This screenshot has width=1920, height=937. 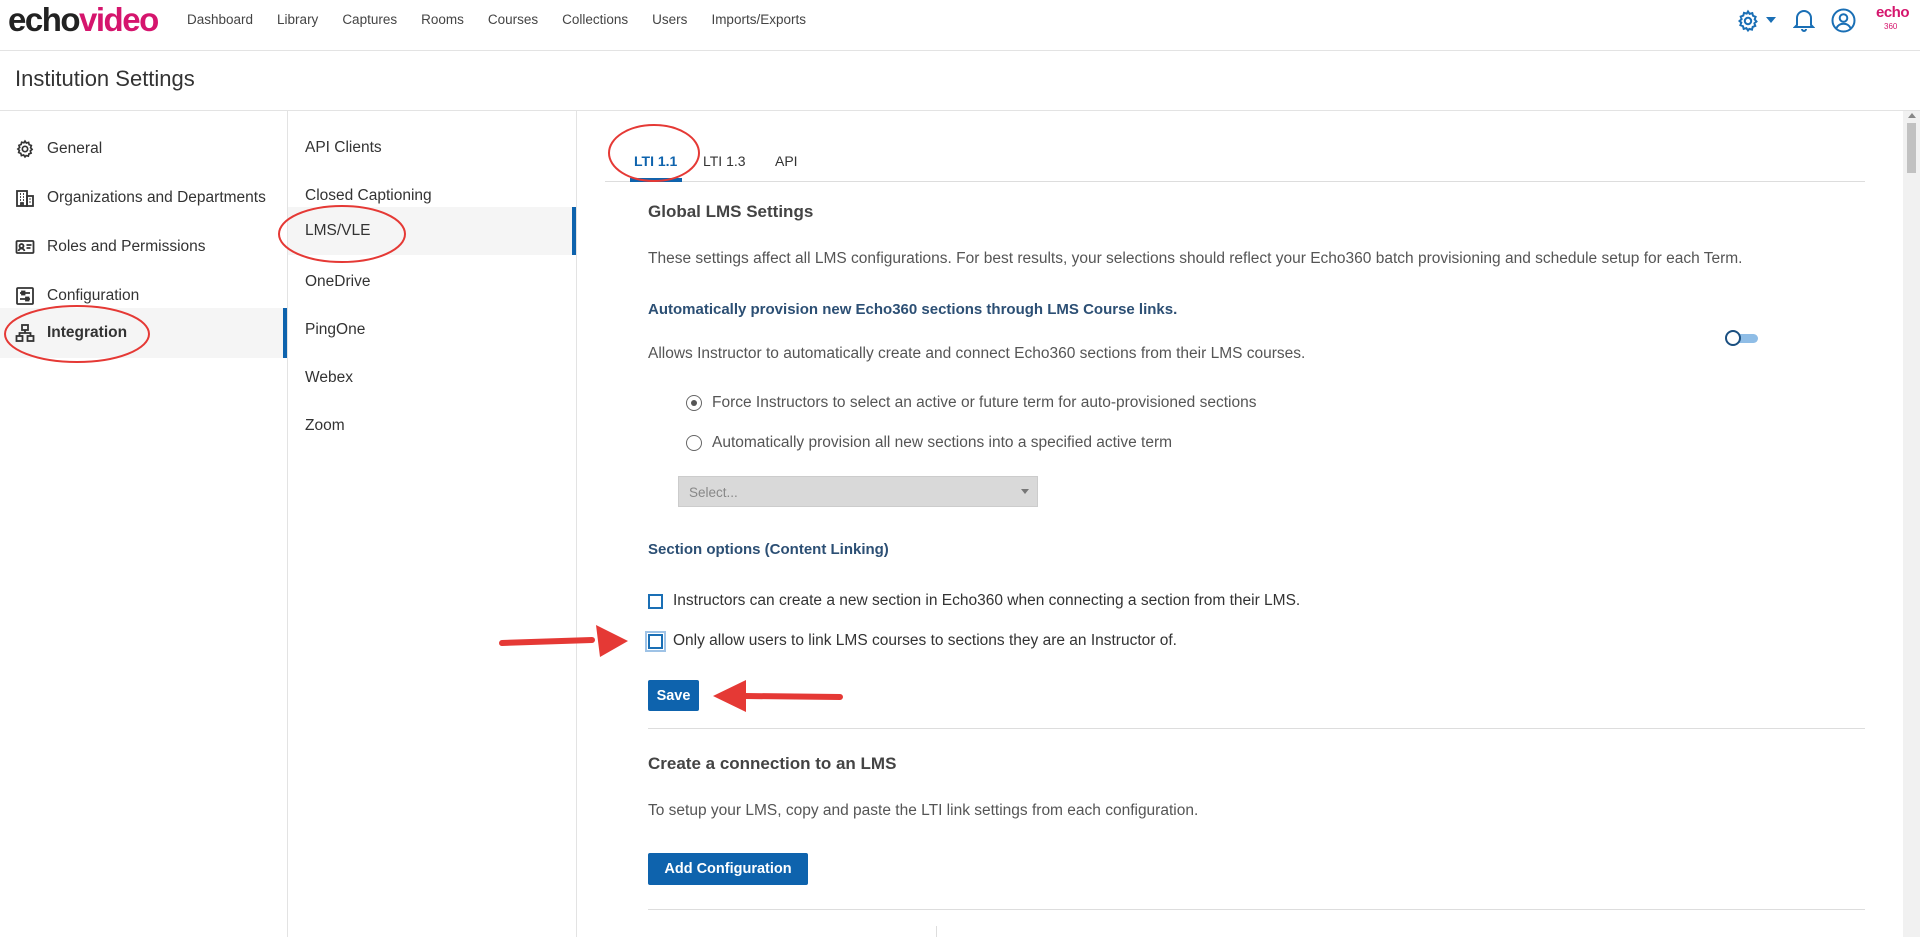 I want to click on chevron-down-icon, so click(x=1771, y=20).